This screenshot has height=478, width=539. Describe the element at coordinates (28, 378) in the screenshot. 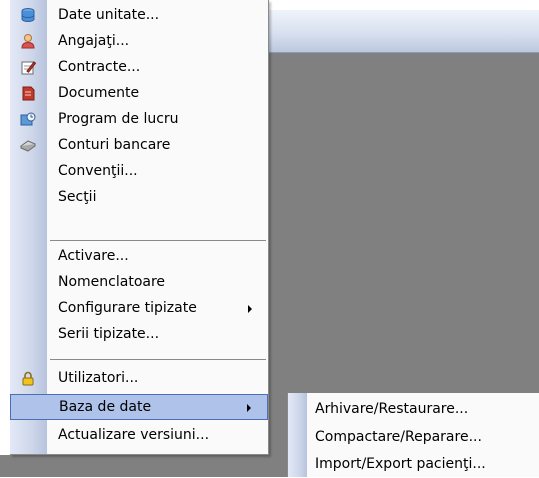

I see `lock-icon` at that location.